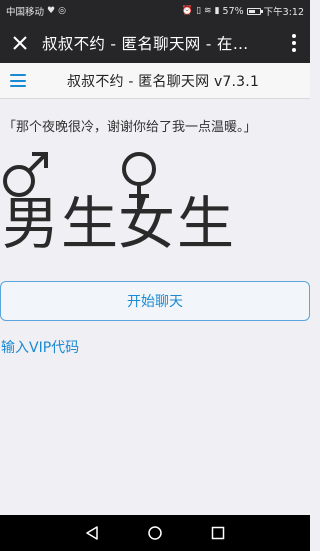 This screenshot has width=320, height=551. Describe the element at coordinates (61, 224) in the screenshot. I see `male-option: 男生` at that location.